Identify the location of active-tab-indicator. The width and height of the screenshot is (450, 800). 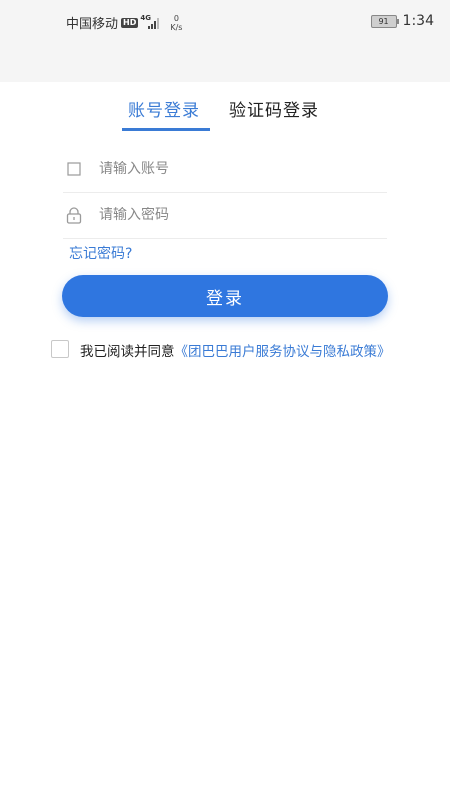
(166, 129).